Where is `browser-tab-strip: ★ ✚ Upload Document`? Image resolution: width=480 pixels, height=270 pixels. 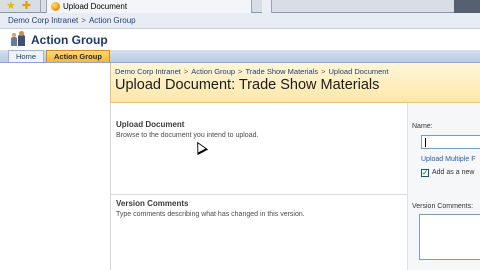 browser-tab-strip: ★ ✚ Upload Document is located at coordinates (240, 6).